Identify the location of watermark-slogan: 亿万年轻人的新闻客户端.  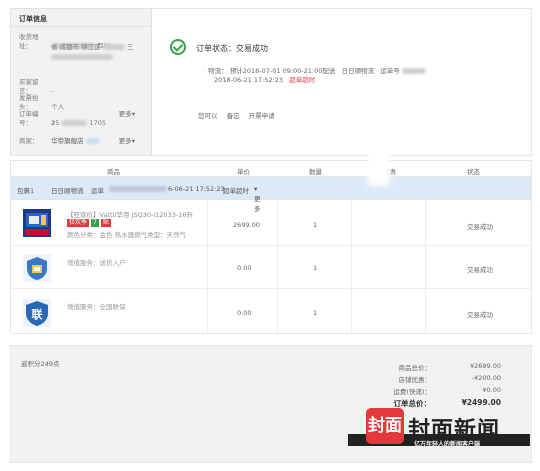
(447, 444).